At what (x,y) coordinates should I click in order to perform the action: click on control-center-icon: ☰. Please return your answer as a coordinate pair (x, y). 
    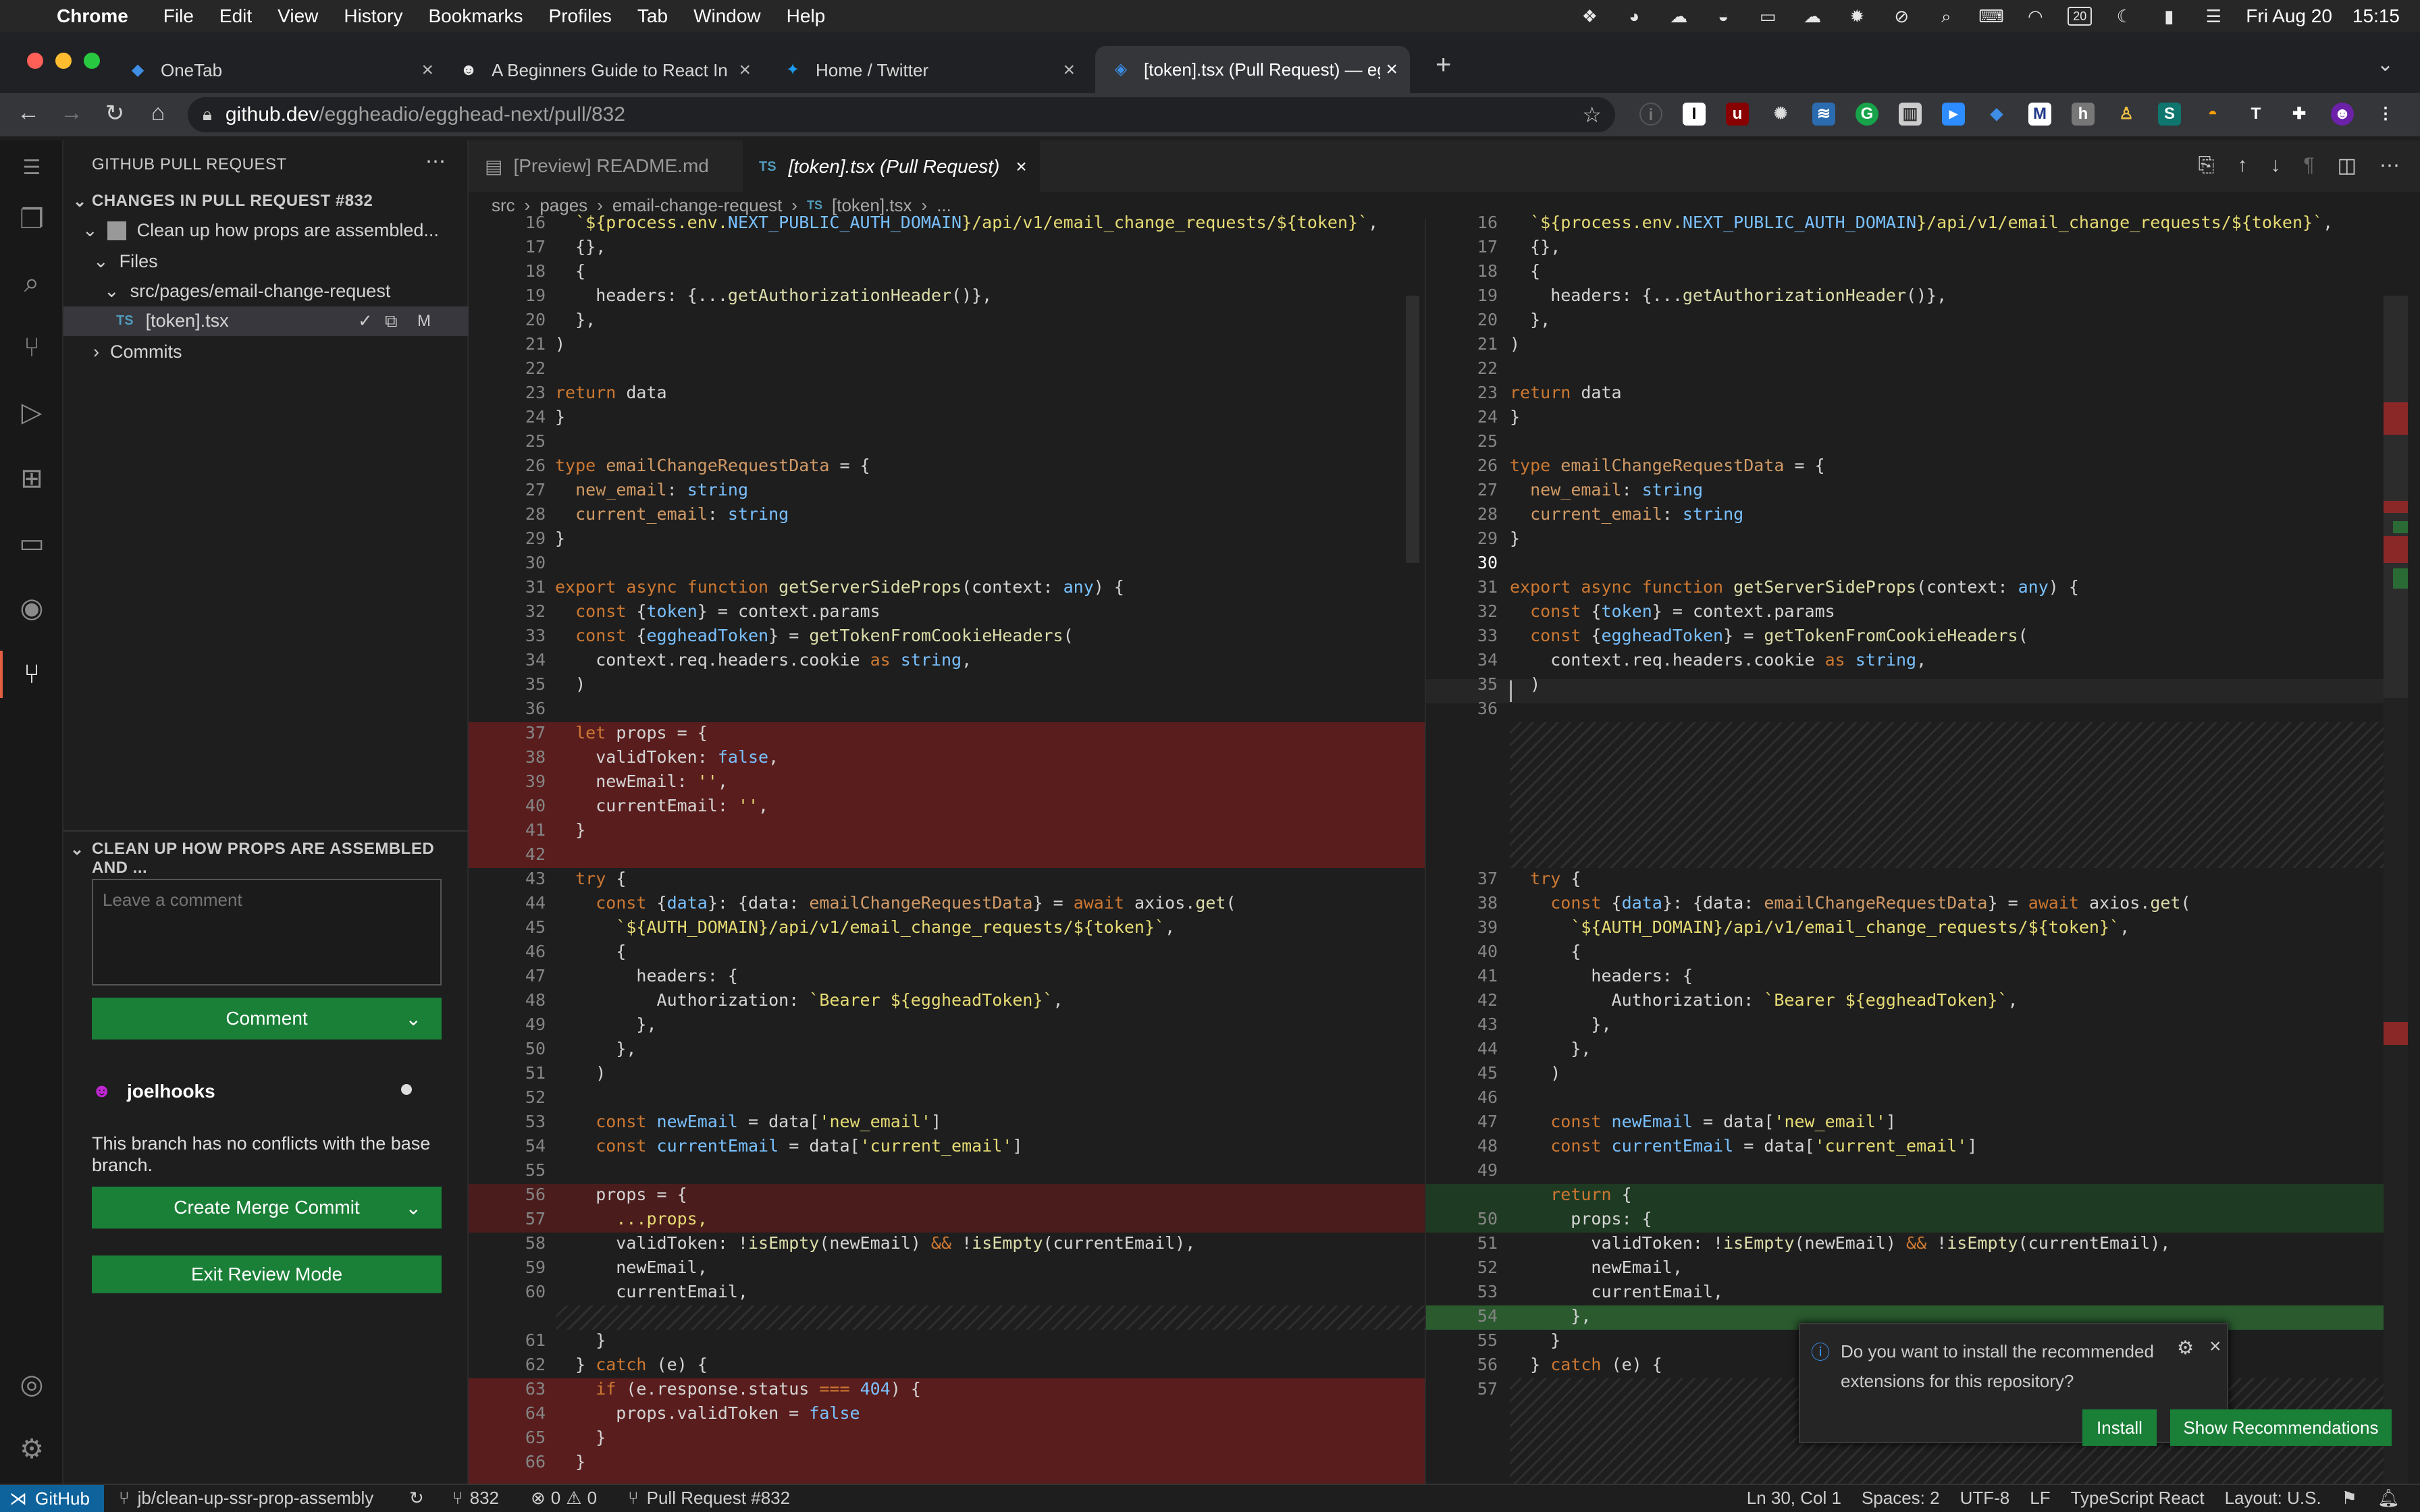
    Looking at the image, I should click on (2213, 16).